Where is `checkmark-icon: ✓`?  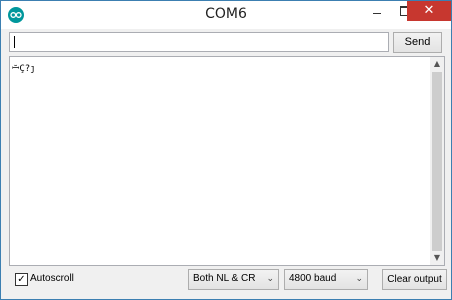 checkmark-icon: ✓ is located at coordinates (21, 279).